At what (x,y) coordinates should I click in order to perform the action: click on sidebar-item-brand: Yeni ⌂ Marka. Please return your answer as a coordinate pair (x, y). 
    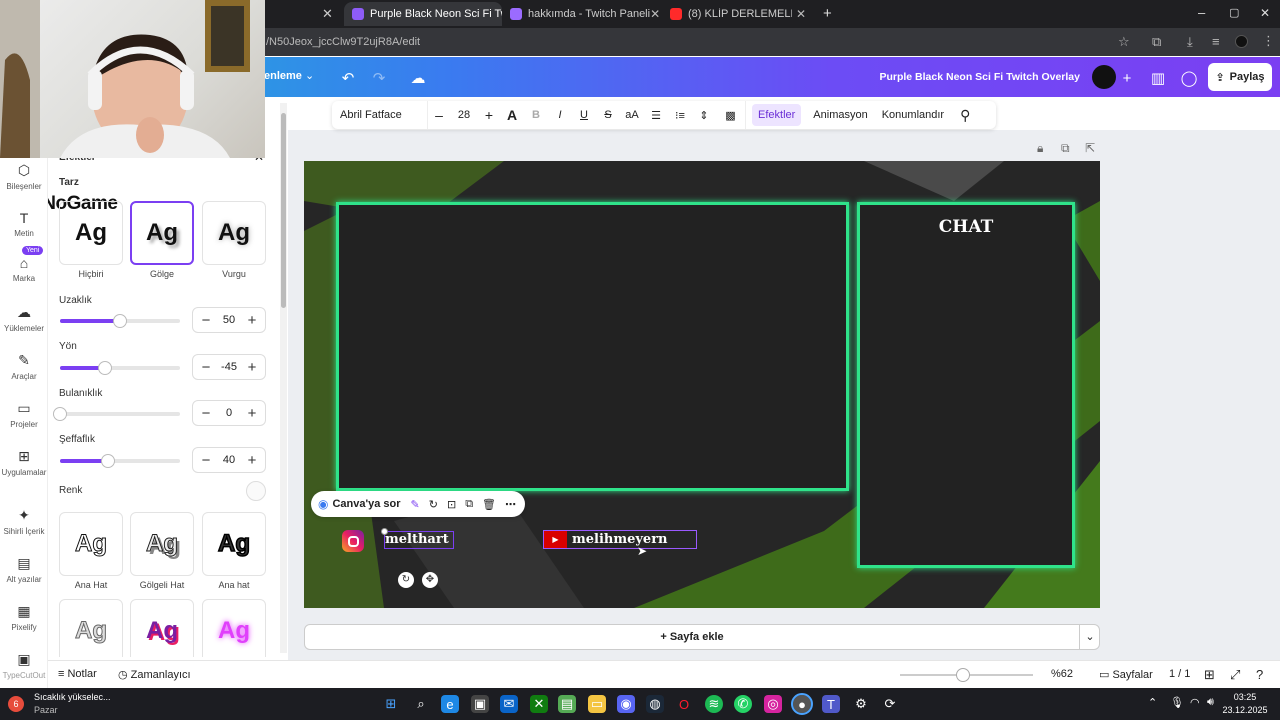
    Looking at the image, I should click on (24, 264).